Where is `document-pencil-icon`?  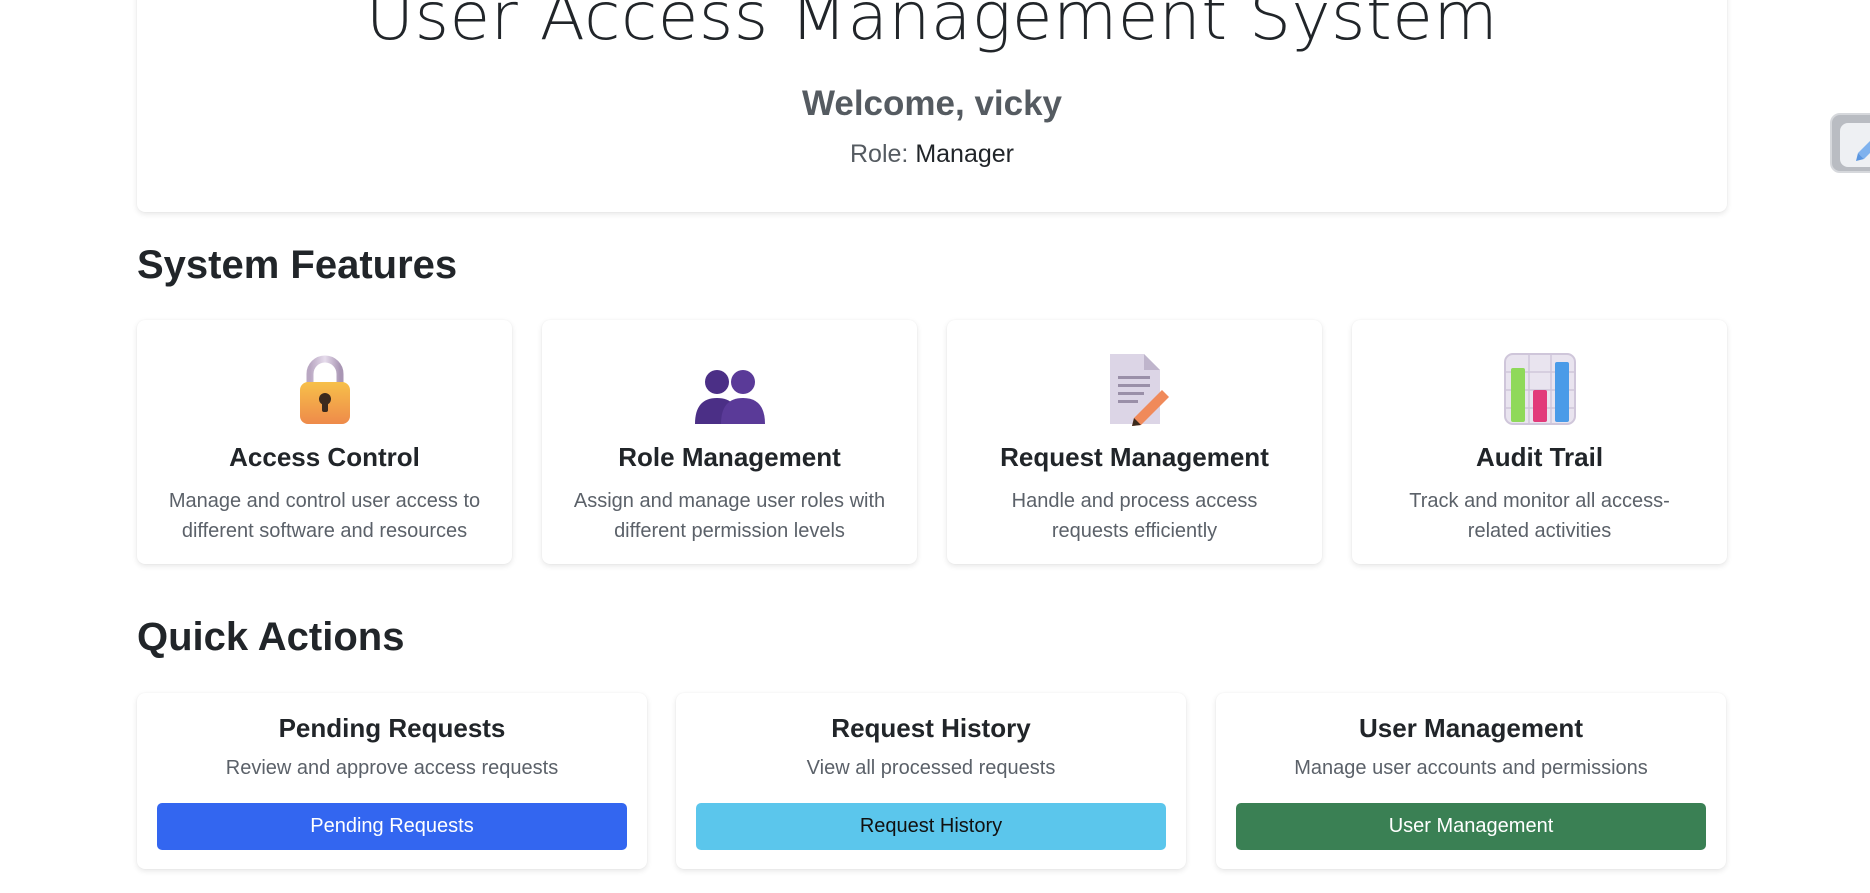
document-pencil-icon is located at coordinates (1135, 389).